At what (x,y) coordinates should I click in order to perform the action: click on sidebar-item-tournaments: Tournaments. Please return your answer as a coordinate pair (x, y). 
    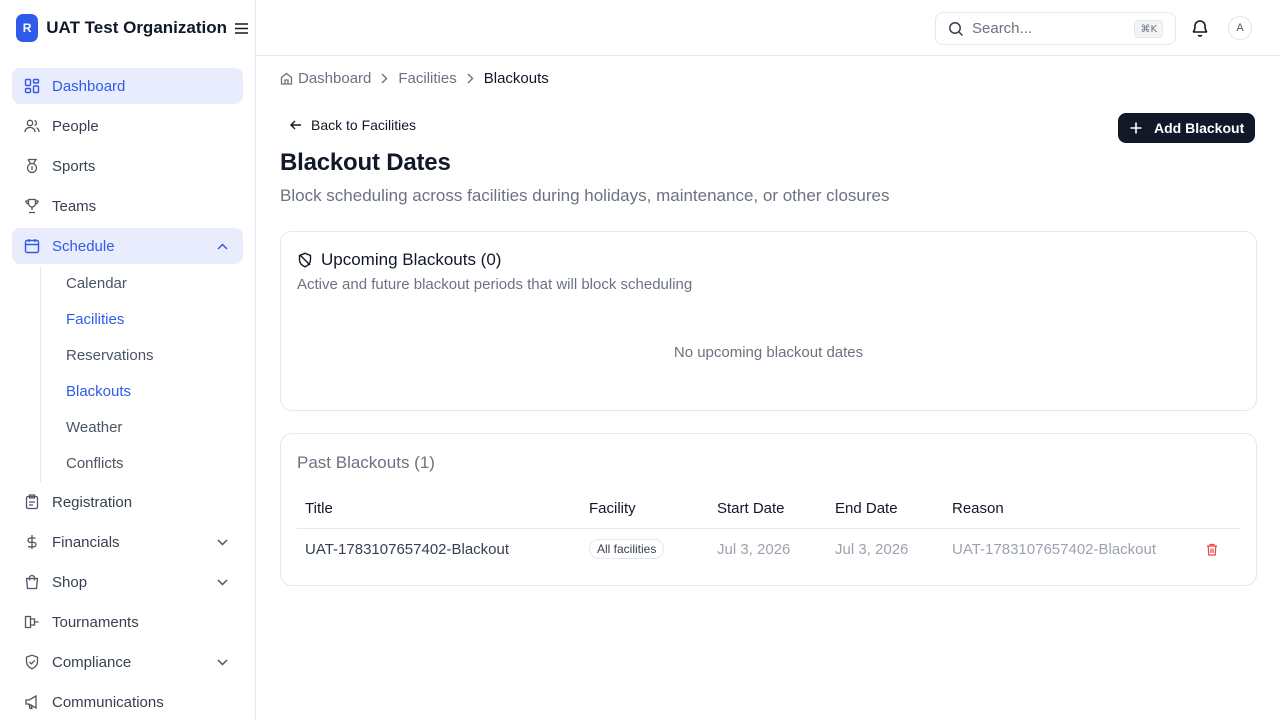
    Looking at the image, I should click on (127, 622).